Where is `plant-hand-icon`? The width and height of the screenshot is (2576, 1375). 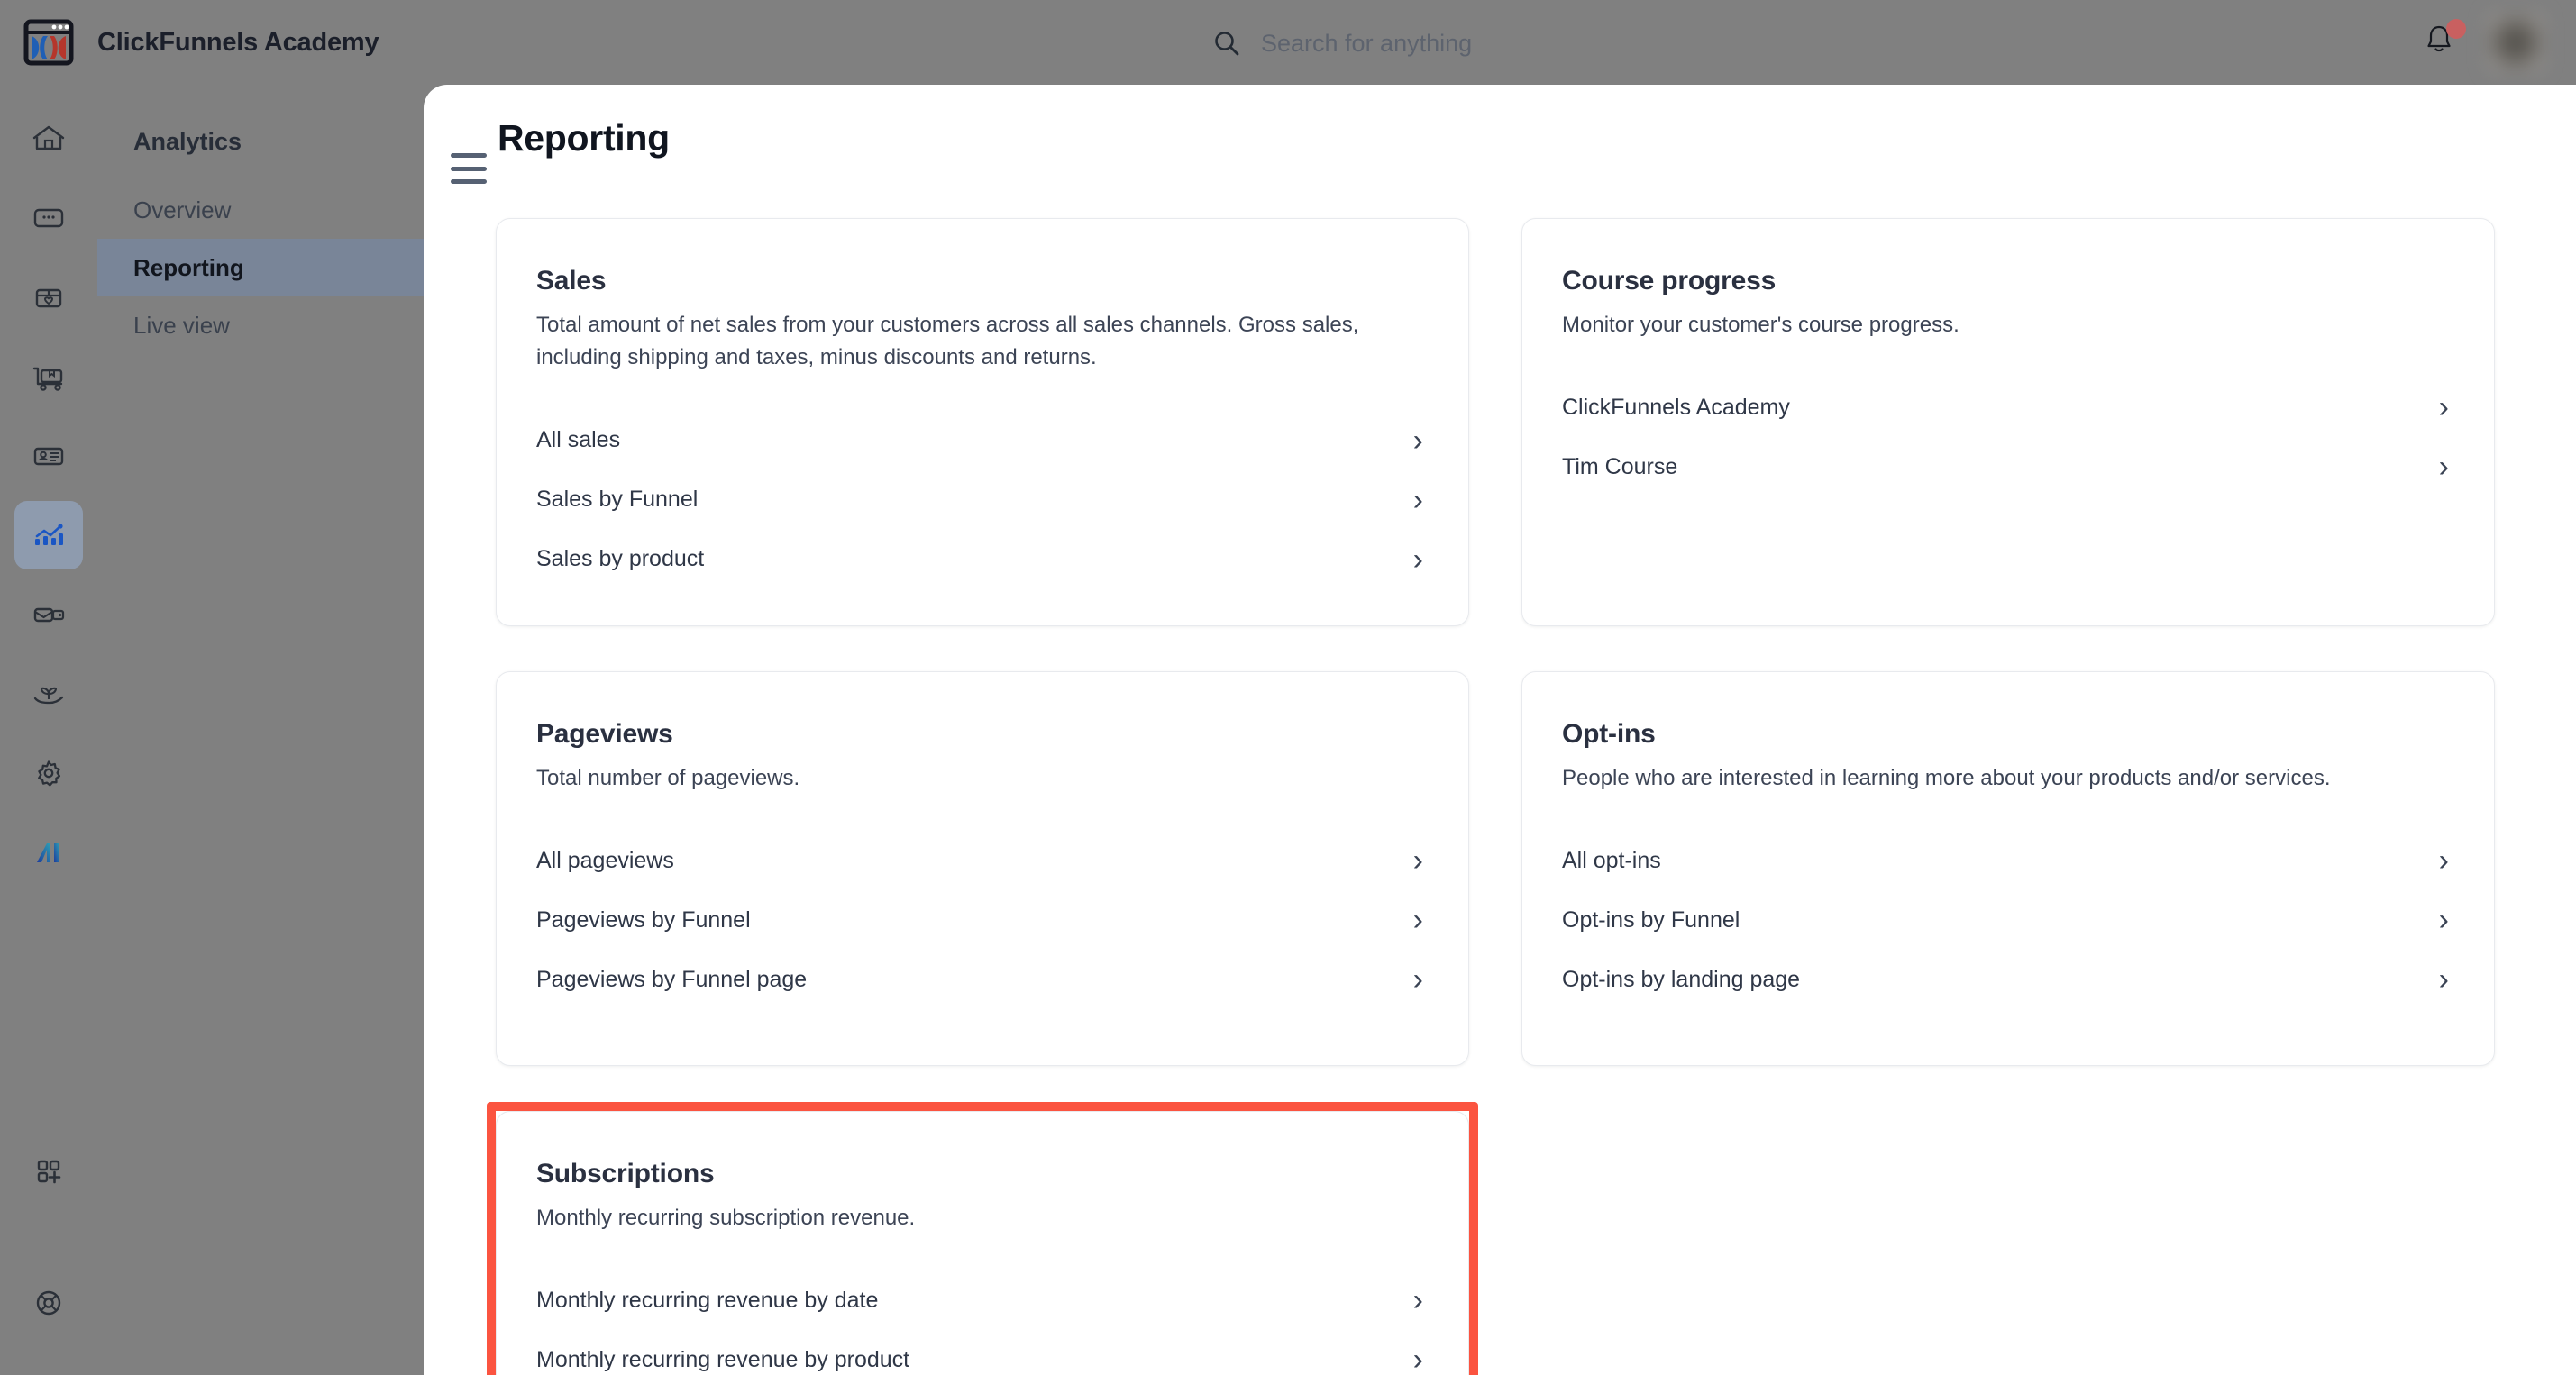 plant-hand-icon is located at coordinates (48, 696).